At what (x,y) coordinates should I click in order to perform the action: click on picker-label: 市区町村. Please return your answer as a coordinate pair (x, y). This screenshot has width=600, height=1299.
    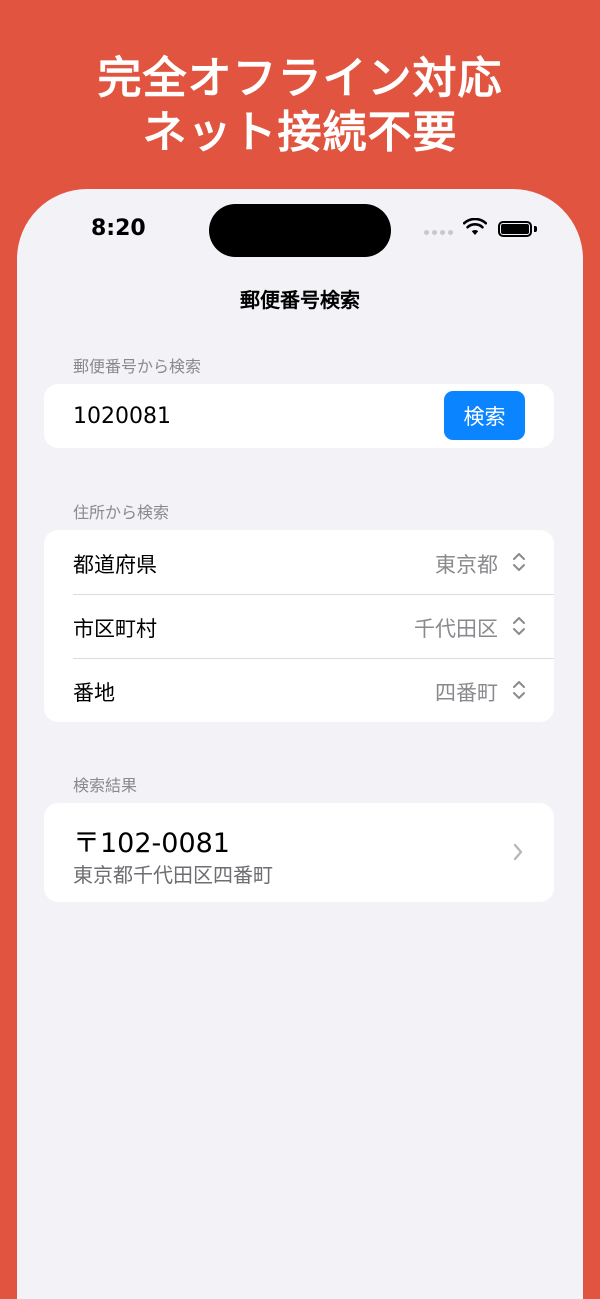
    Looking at the image, I should click on (115, 629).